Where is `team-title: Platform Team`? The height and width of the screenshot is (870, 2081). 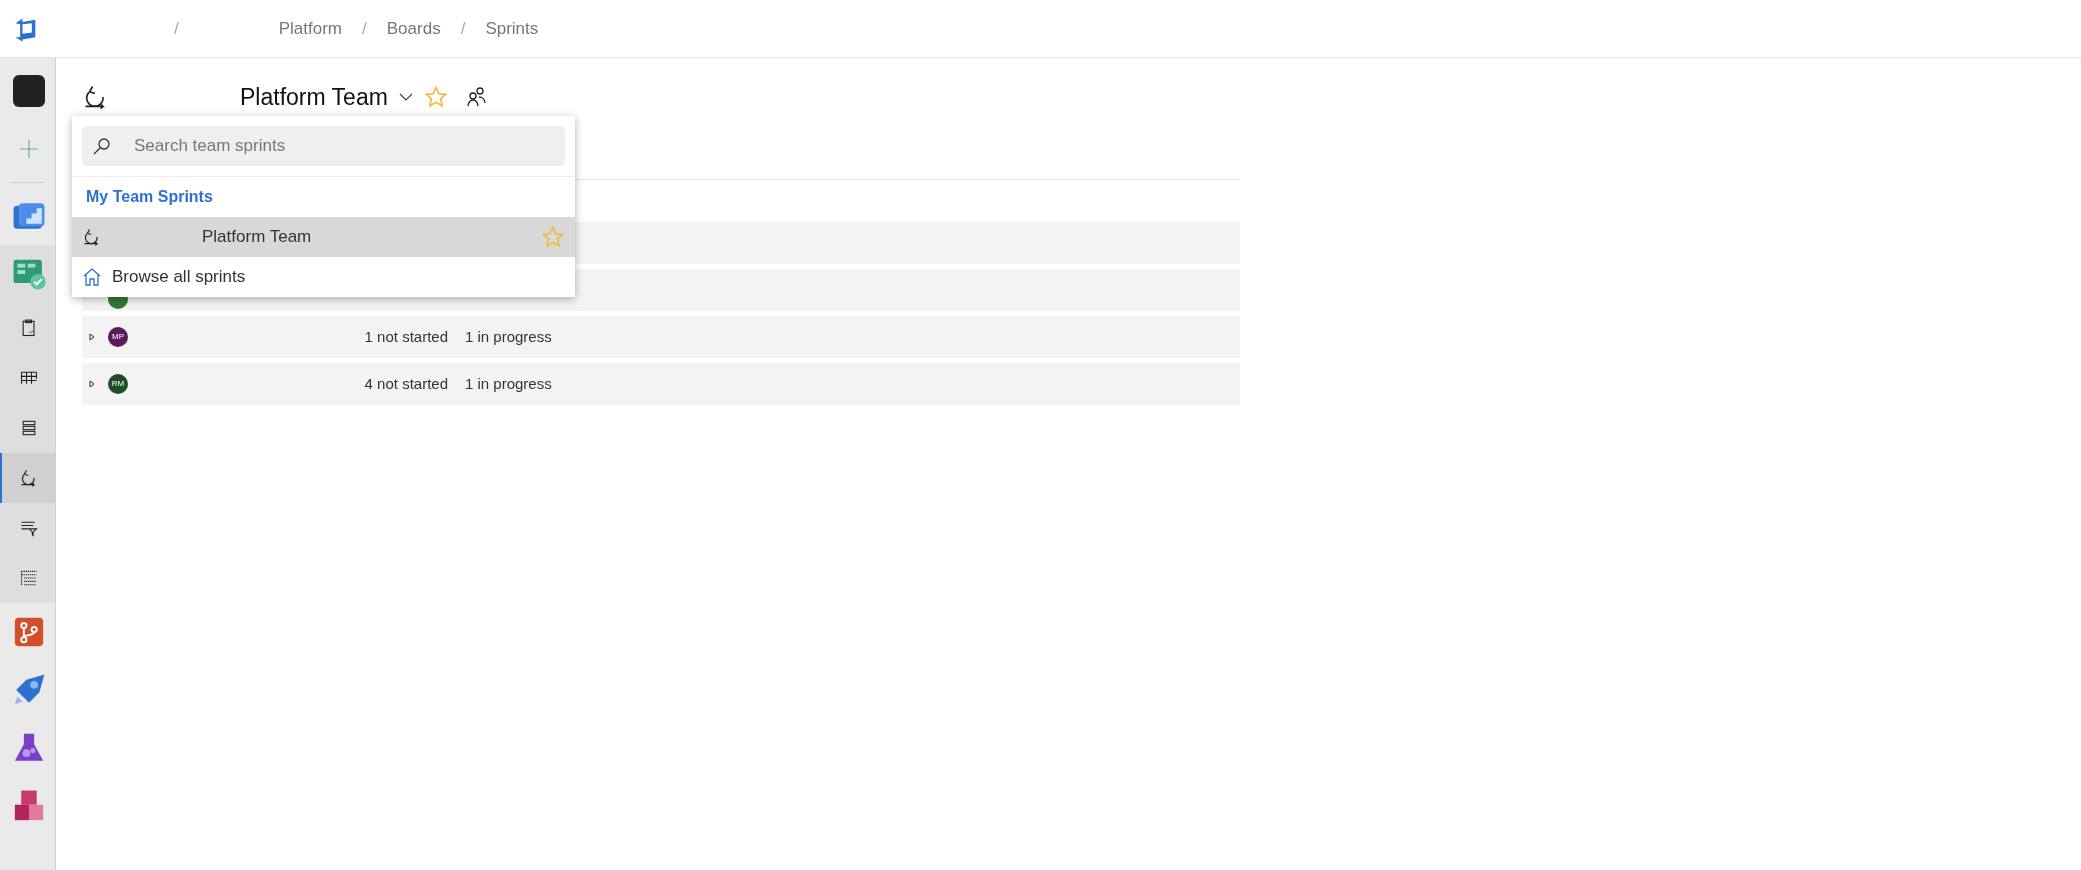
team-title: Platform Team is located at coordinates (314, 97).